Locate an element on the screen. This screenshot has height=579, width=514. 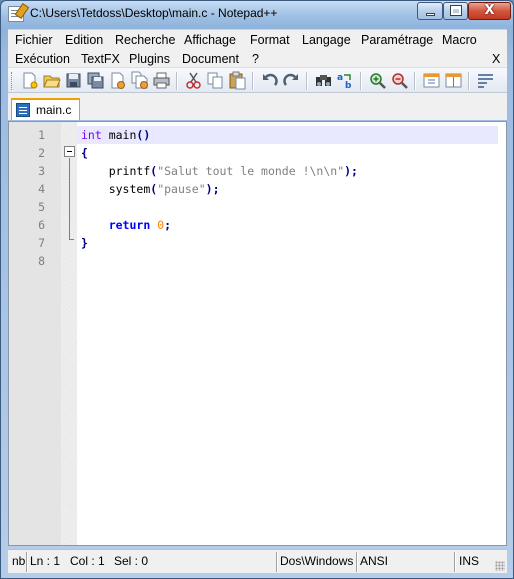
maximize-icon is located at coordinates (456, 10).